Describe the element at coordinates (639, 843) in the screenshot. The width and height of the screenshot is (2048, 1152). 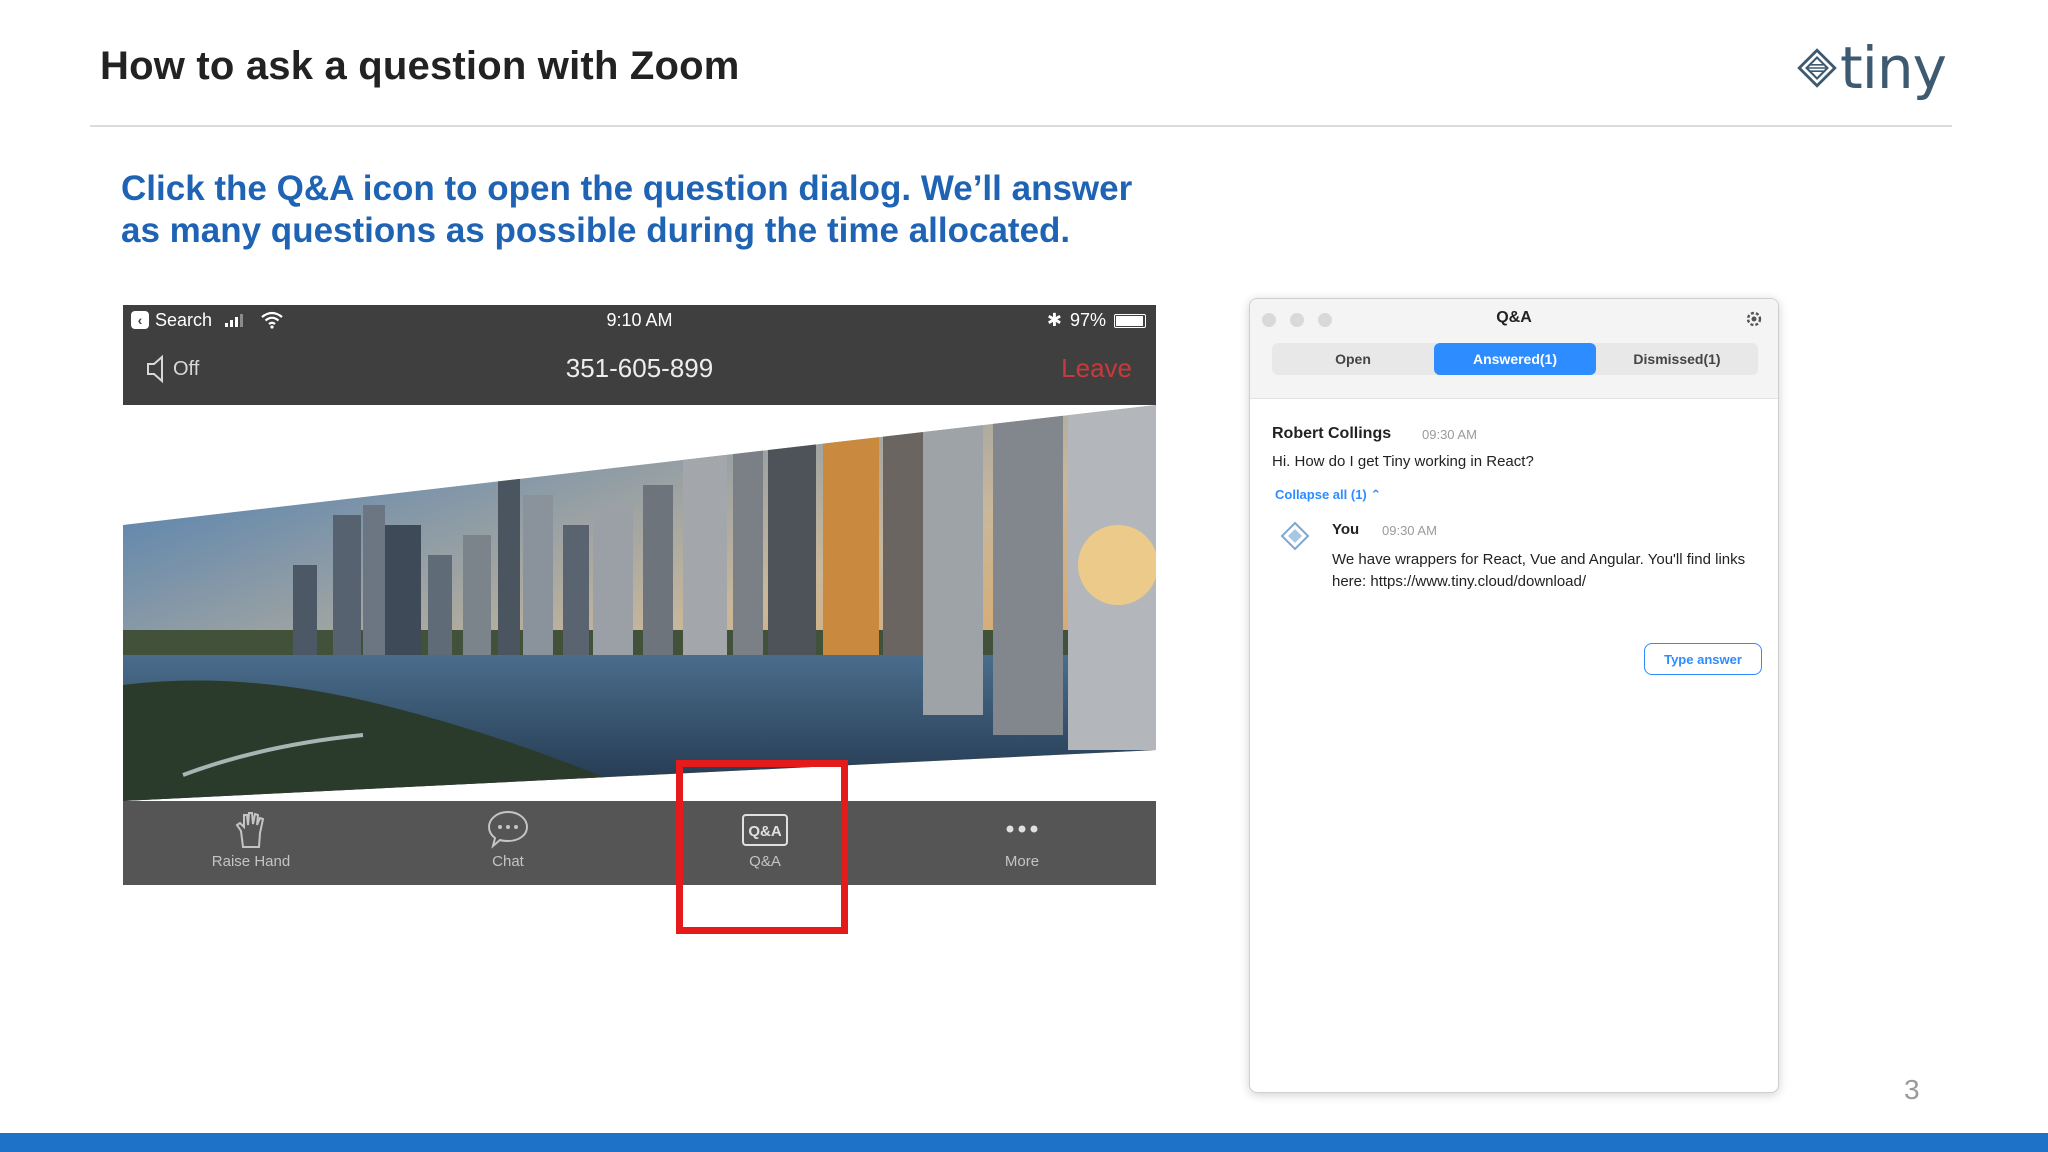
I see `meeting-toolbar: Raise Hand Chat Q&A Q&A More` at that location.